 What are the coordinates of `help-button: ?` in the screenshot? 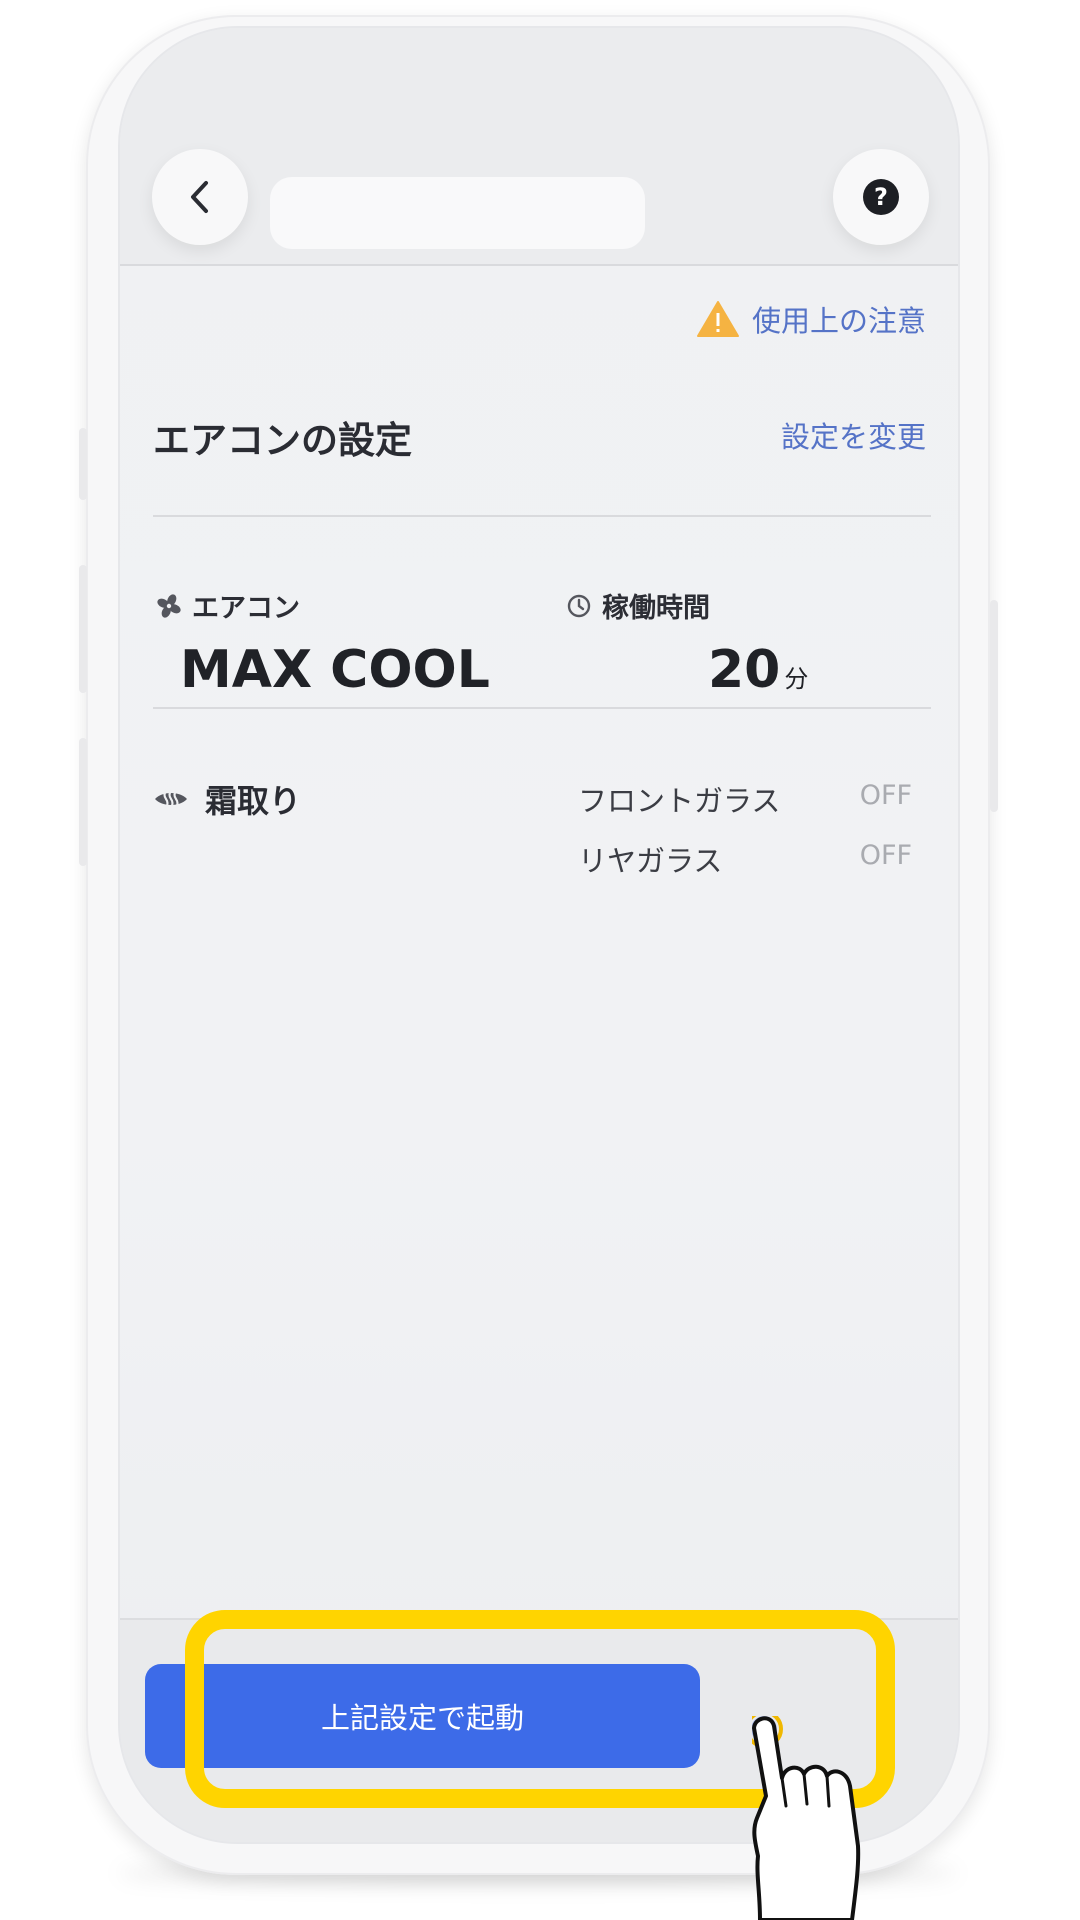 It's located at (881, 197).